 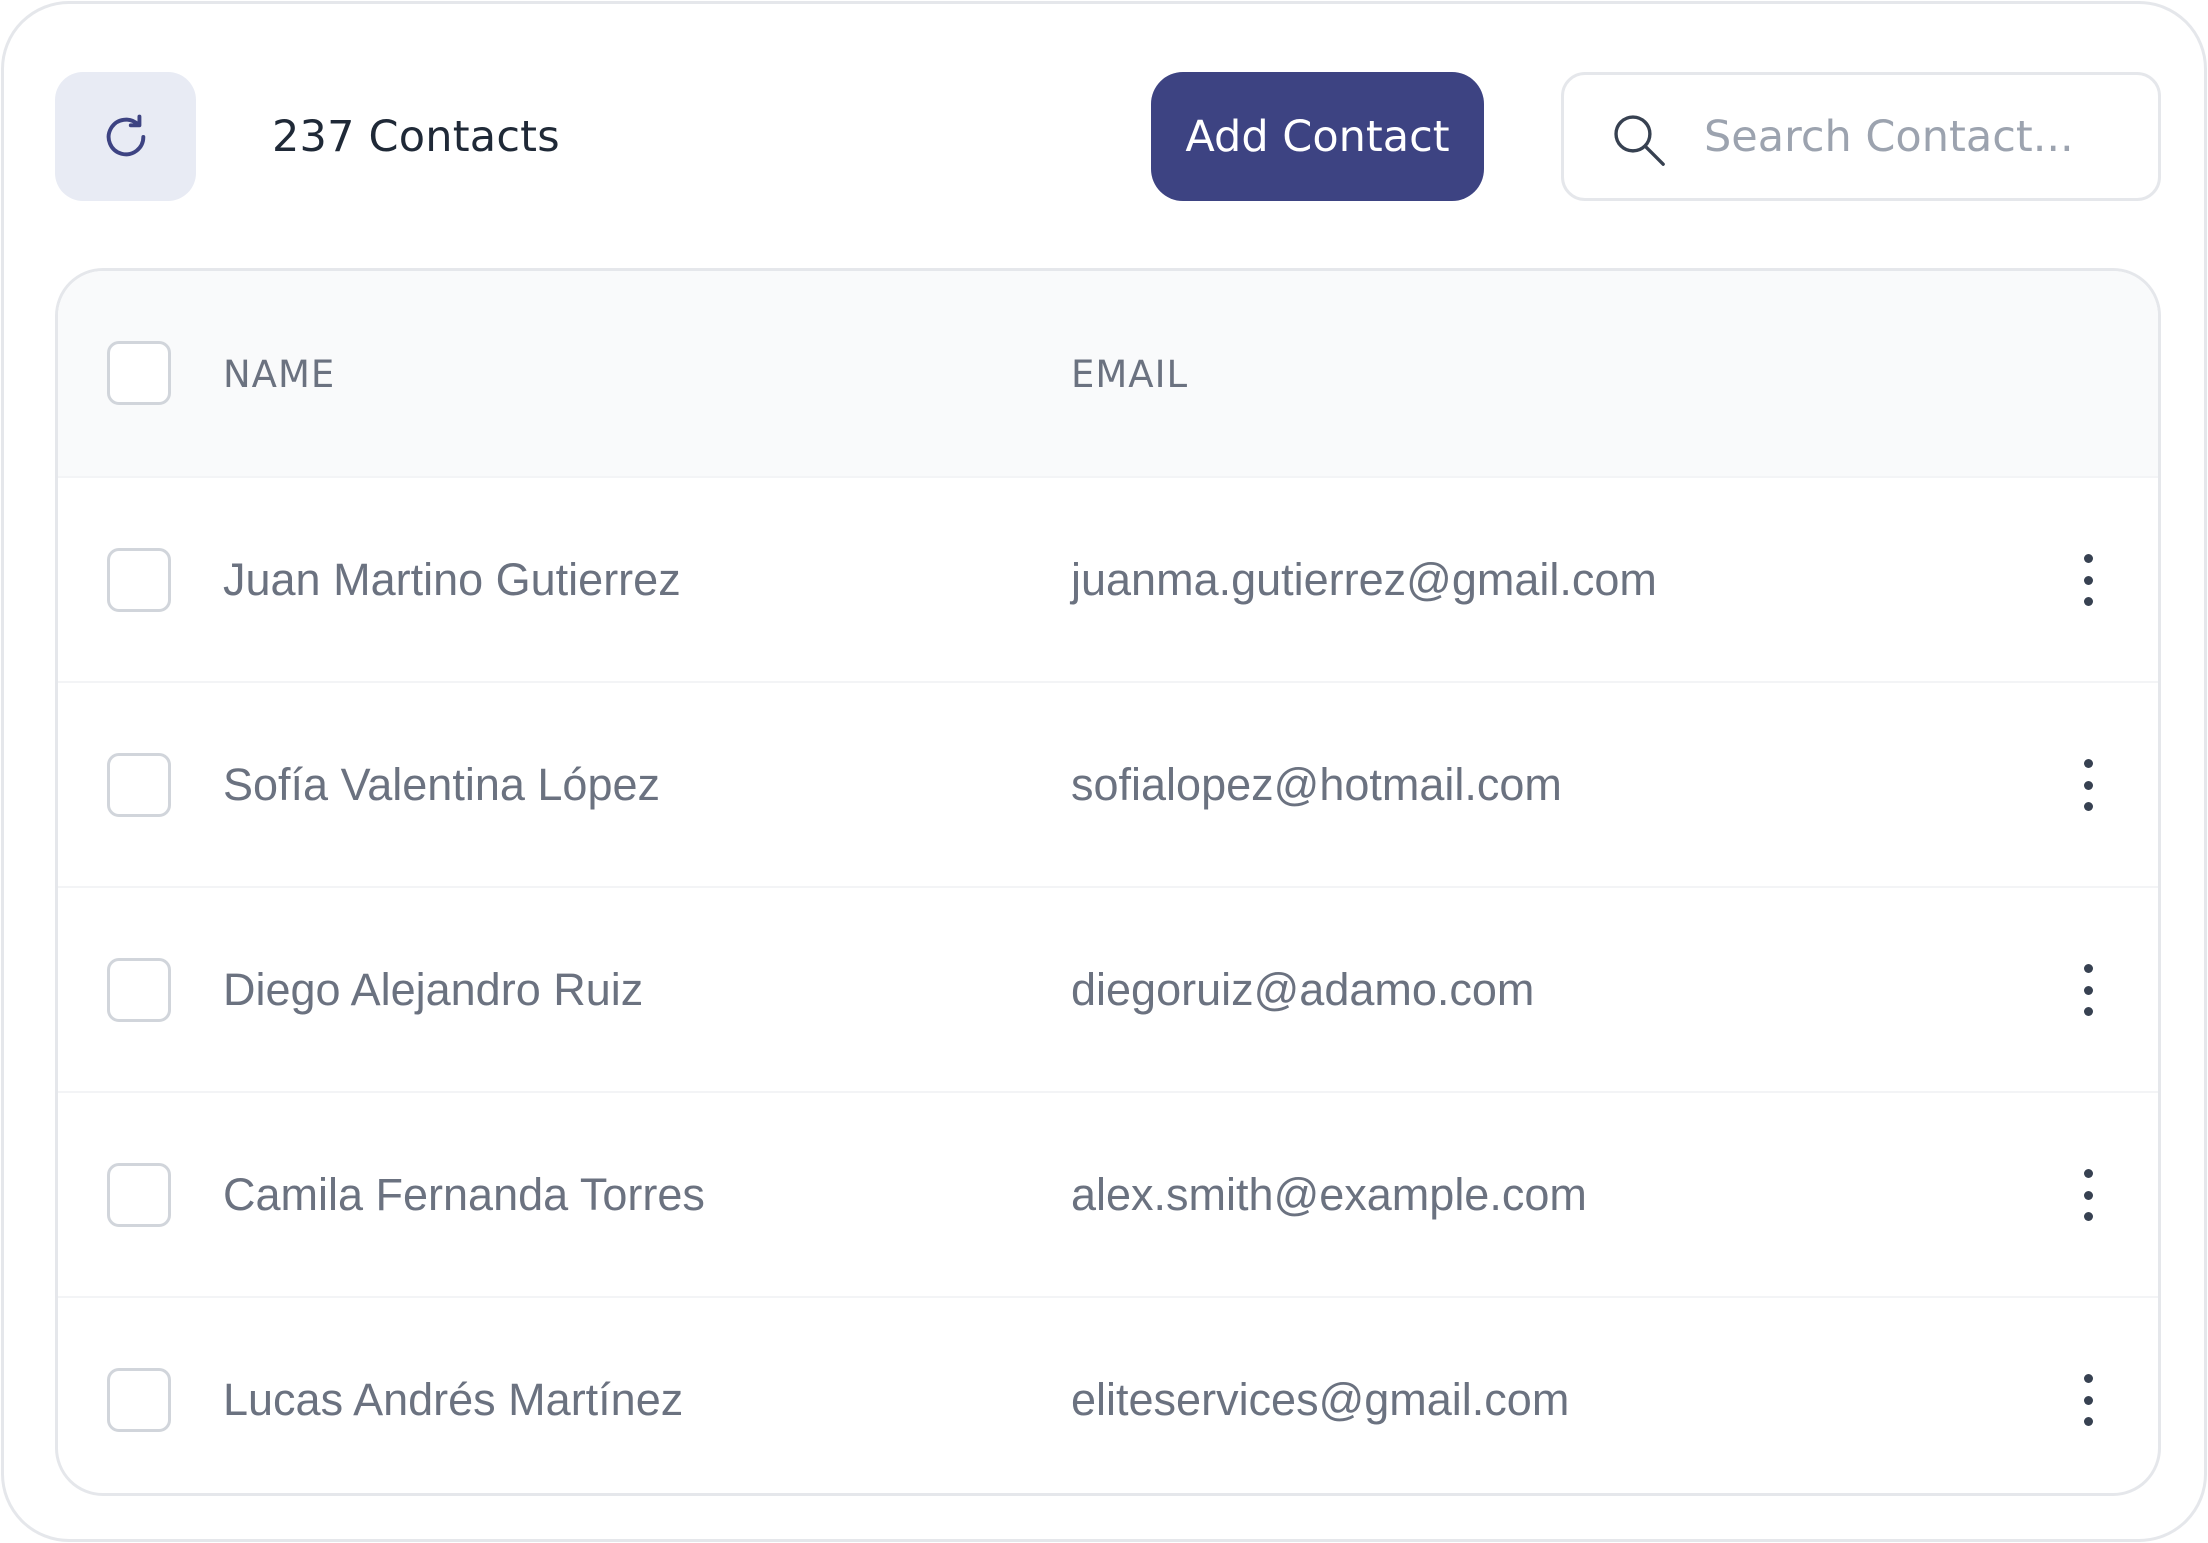 What do you see at coordinates (452, 579) in the screenshot?
I see `contact-name: Juan Martino Gutierrez` at bounding box center [452, 579].